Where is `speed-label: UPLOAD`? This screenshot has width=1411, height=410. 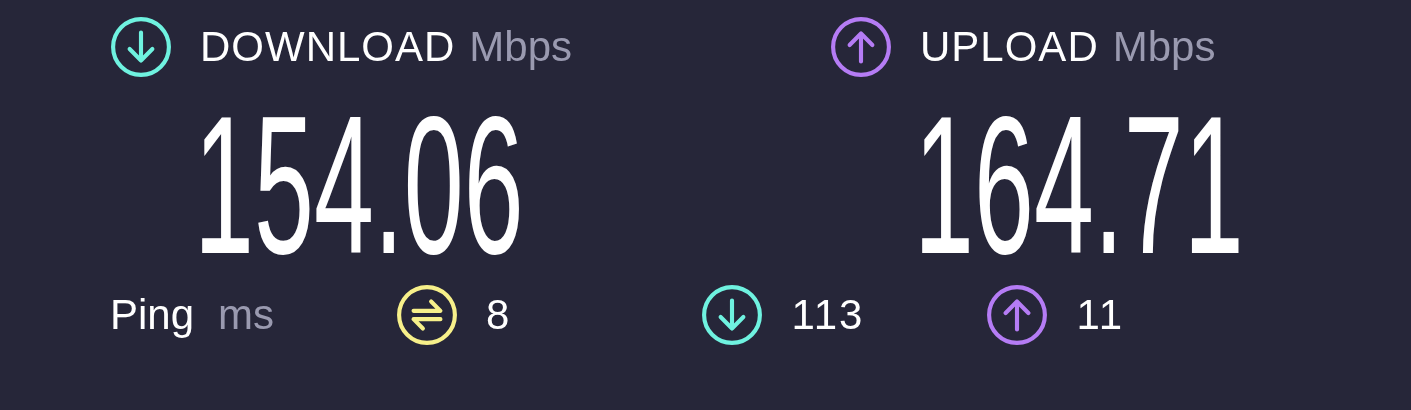
speed-label: UPLOAD is located at coordinates (1009, 47).